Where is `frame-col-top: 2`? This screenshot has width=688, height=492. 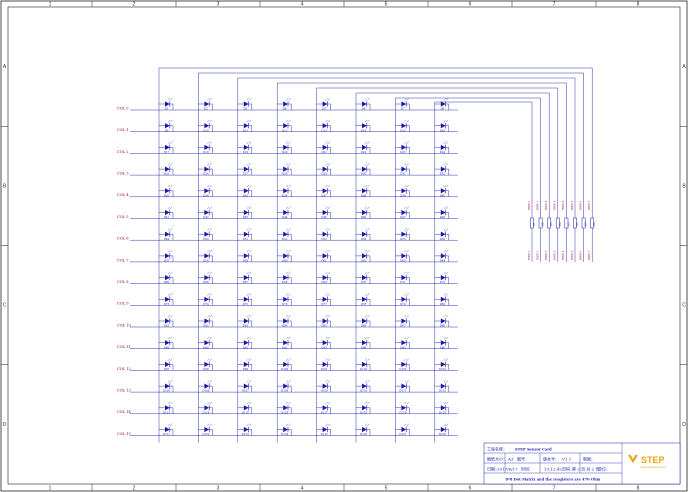
frame-col-top: 2 is located at coordinates (134, 5).